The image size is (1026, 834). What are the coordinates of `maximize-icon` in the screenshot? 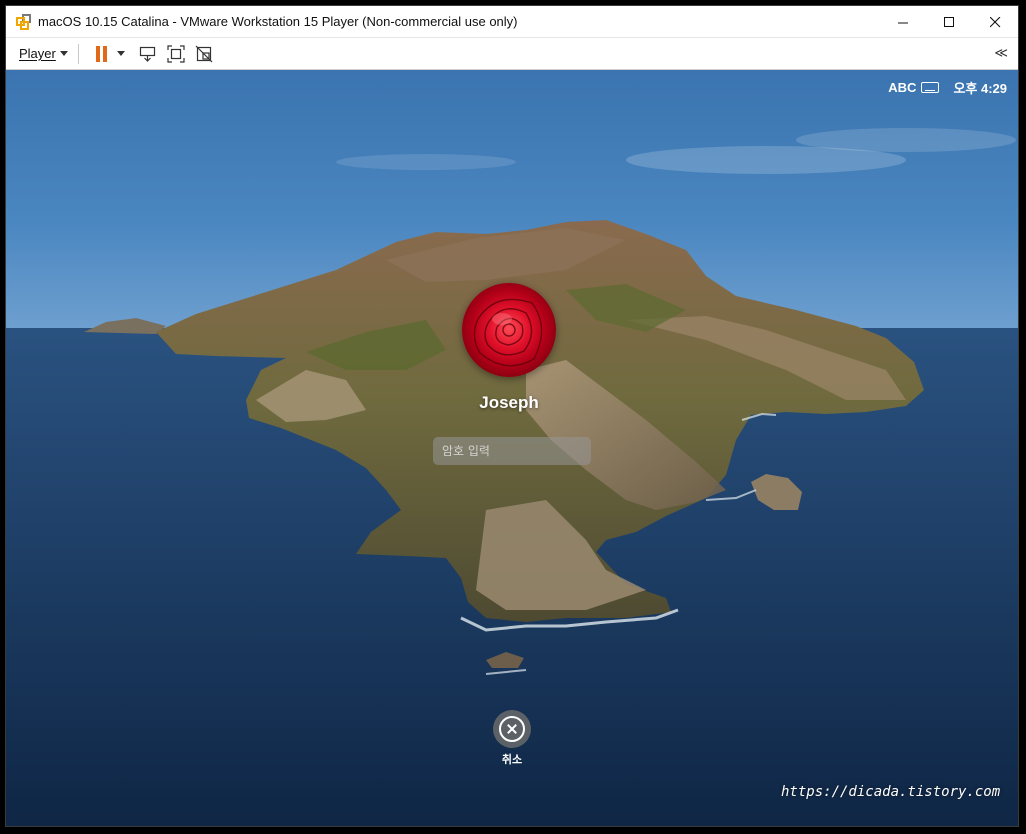 It's located at (948, 21).